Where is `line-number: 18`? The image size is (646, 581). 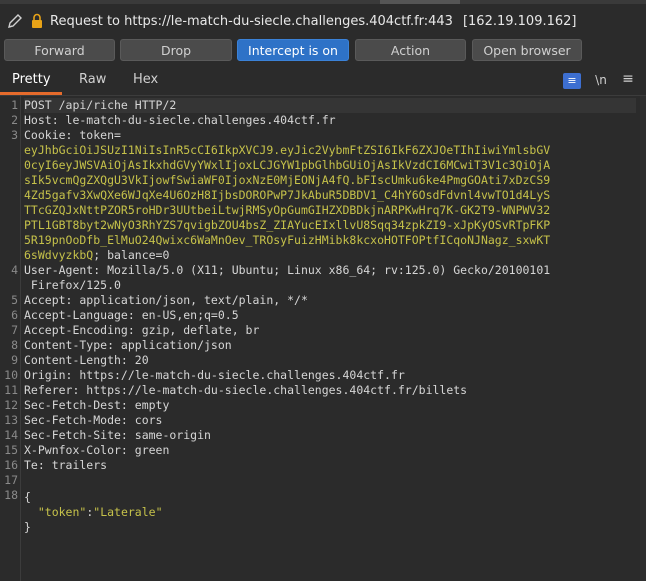 line-number: 18 is located at coordinates (11, 495).